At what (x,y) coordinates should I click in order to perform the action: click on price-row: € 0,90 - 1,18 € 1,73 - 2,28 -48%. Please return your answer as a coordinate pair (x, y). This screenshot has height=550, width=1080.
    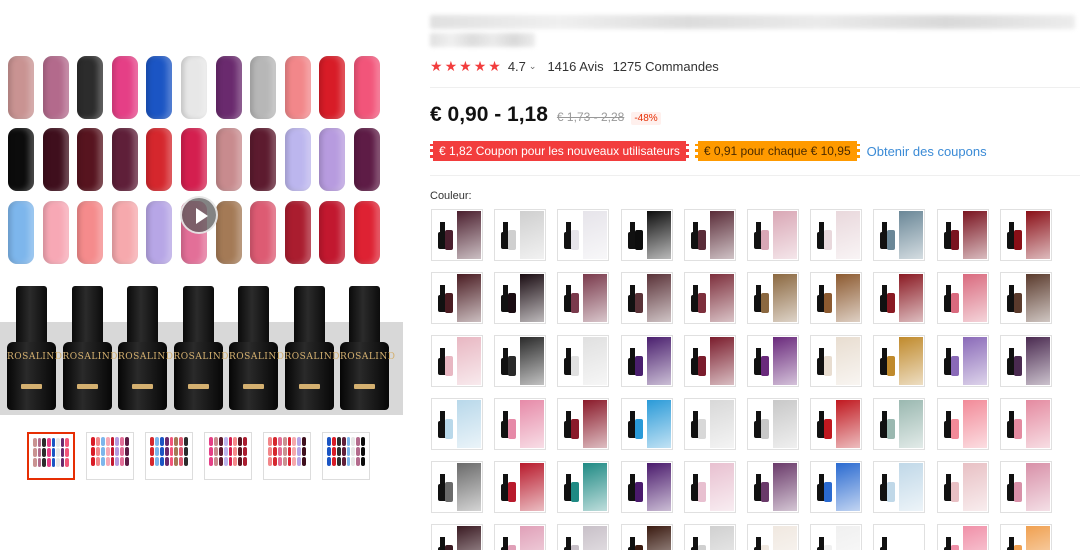
    Looking at the image, I should click on (545, 115).